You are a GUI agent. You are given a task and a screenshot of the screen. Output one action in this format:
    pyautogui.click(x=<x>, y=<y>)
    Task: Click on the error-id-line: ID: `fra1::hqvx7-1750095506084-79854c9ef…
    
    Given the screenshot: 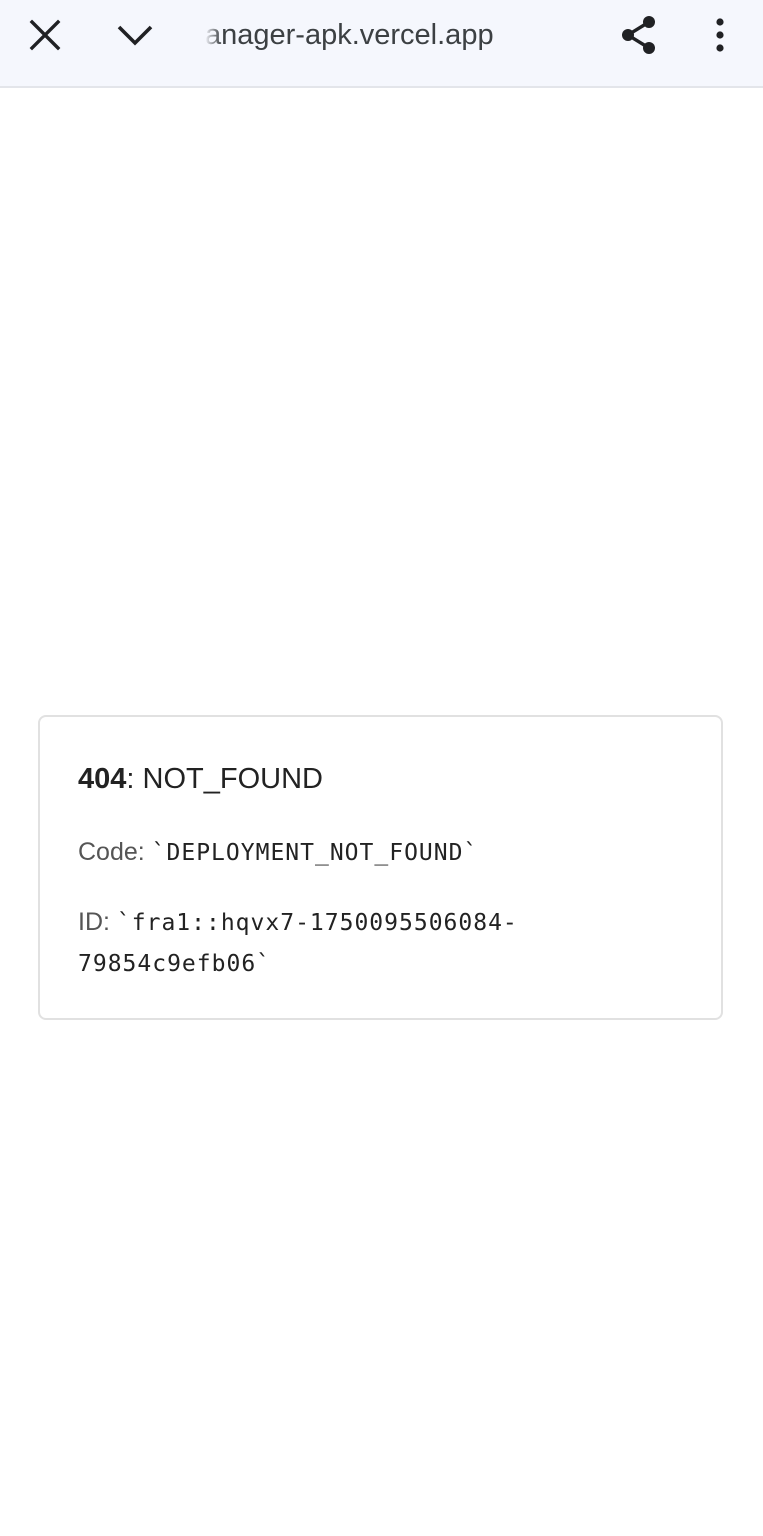 What is the action you would take?
    pyautogui.click(x=388, y=943)
    